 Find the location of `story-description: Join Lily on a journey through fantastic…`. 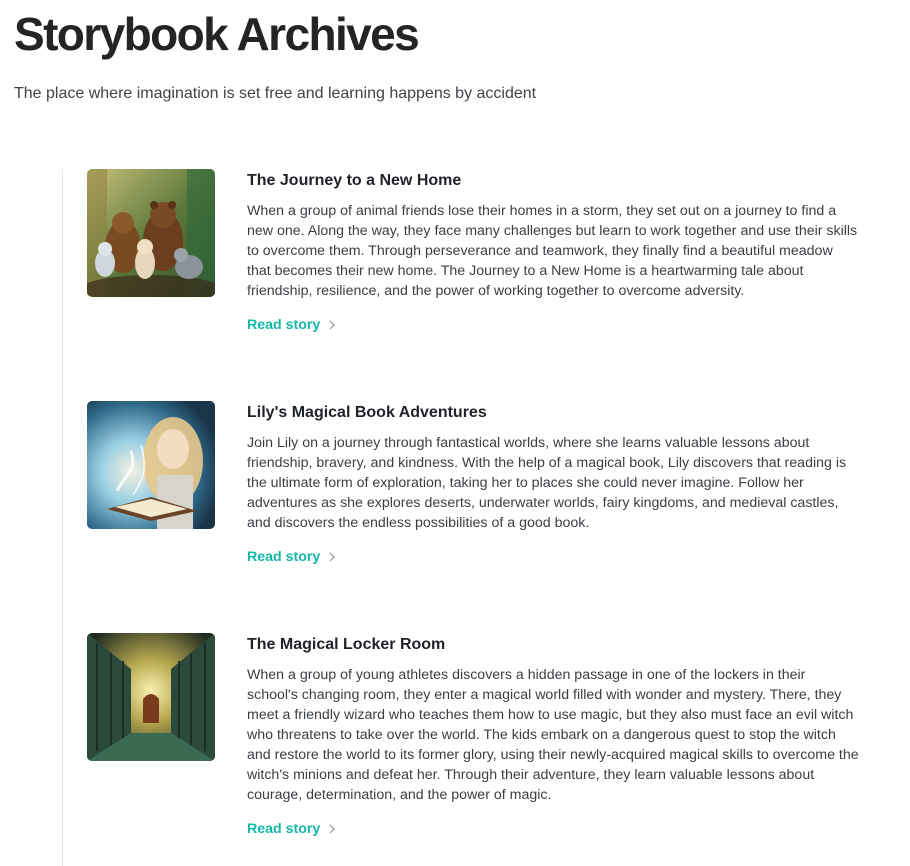

story-description: Join Lily on a journey through fantastic… is located at coordinates (547, 483).